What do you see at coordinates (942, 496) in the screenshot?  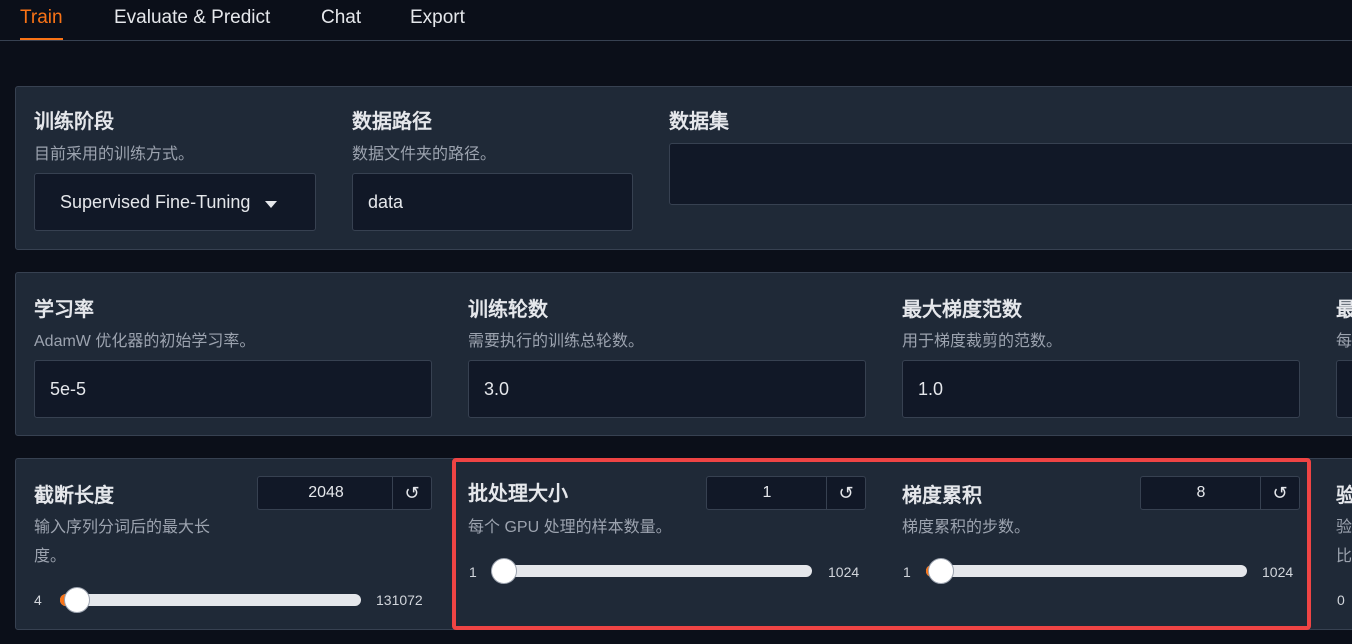 I see `grad-accum-title: 梯度累积` at bounding box center [942, 496].